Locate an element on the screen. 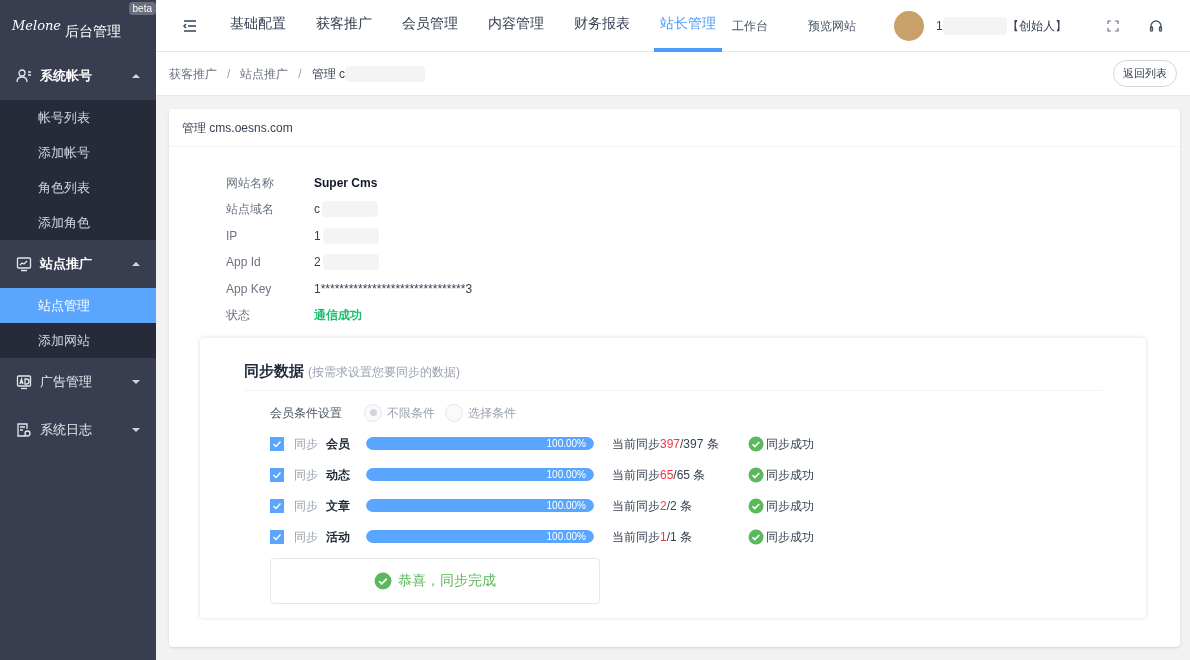 The height and width of the screenshot is (660, 1190). field-value: 1 is located at coordinates (317, 236).